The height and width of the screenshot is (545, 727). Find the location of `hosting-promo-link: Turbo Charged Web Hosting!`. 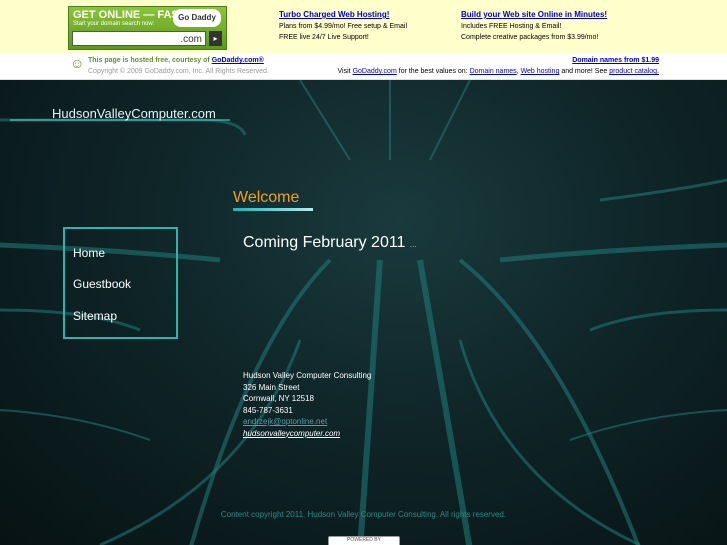

hosting-promo-link: Turbo Charged Web Hosting! is located at coordinates (343, 14).